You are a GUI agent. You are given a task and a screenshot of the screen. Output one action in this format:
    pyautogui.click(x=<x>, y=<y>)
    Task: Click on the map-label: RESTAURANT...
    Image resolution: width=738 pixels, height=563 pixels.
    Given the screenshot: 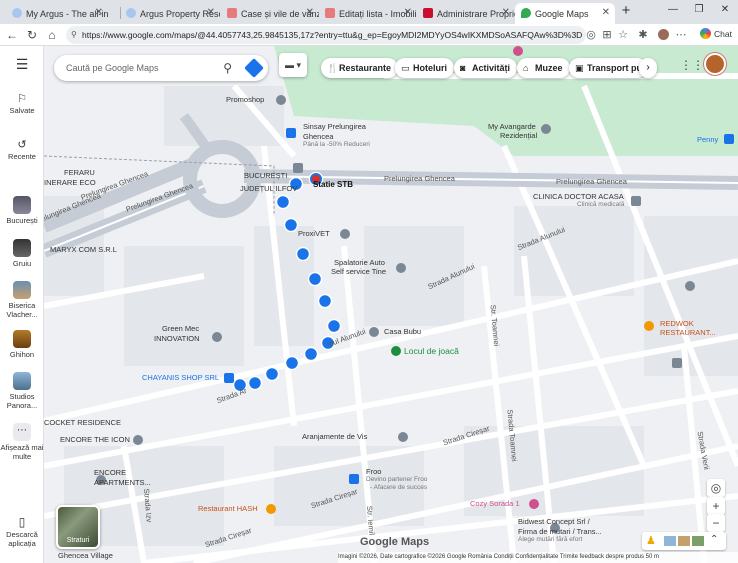 What is the action you would take?
    pyautogui.click(x=688, y=332)
    